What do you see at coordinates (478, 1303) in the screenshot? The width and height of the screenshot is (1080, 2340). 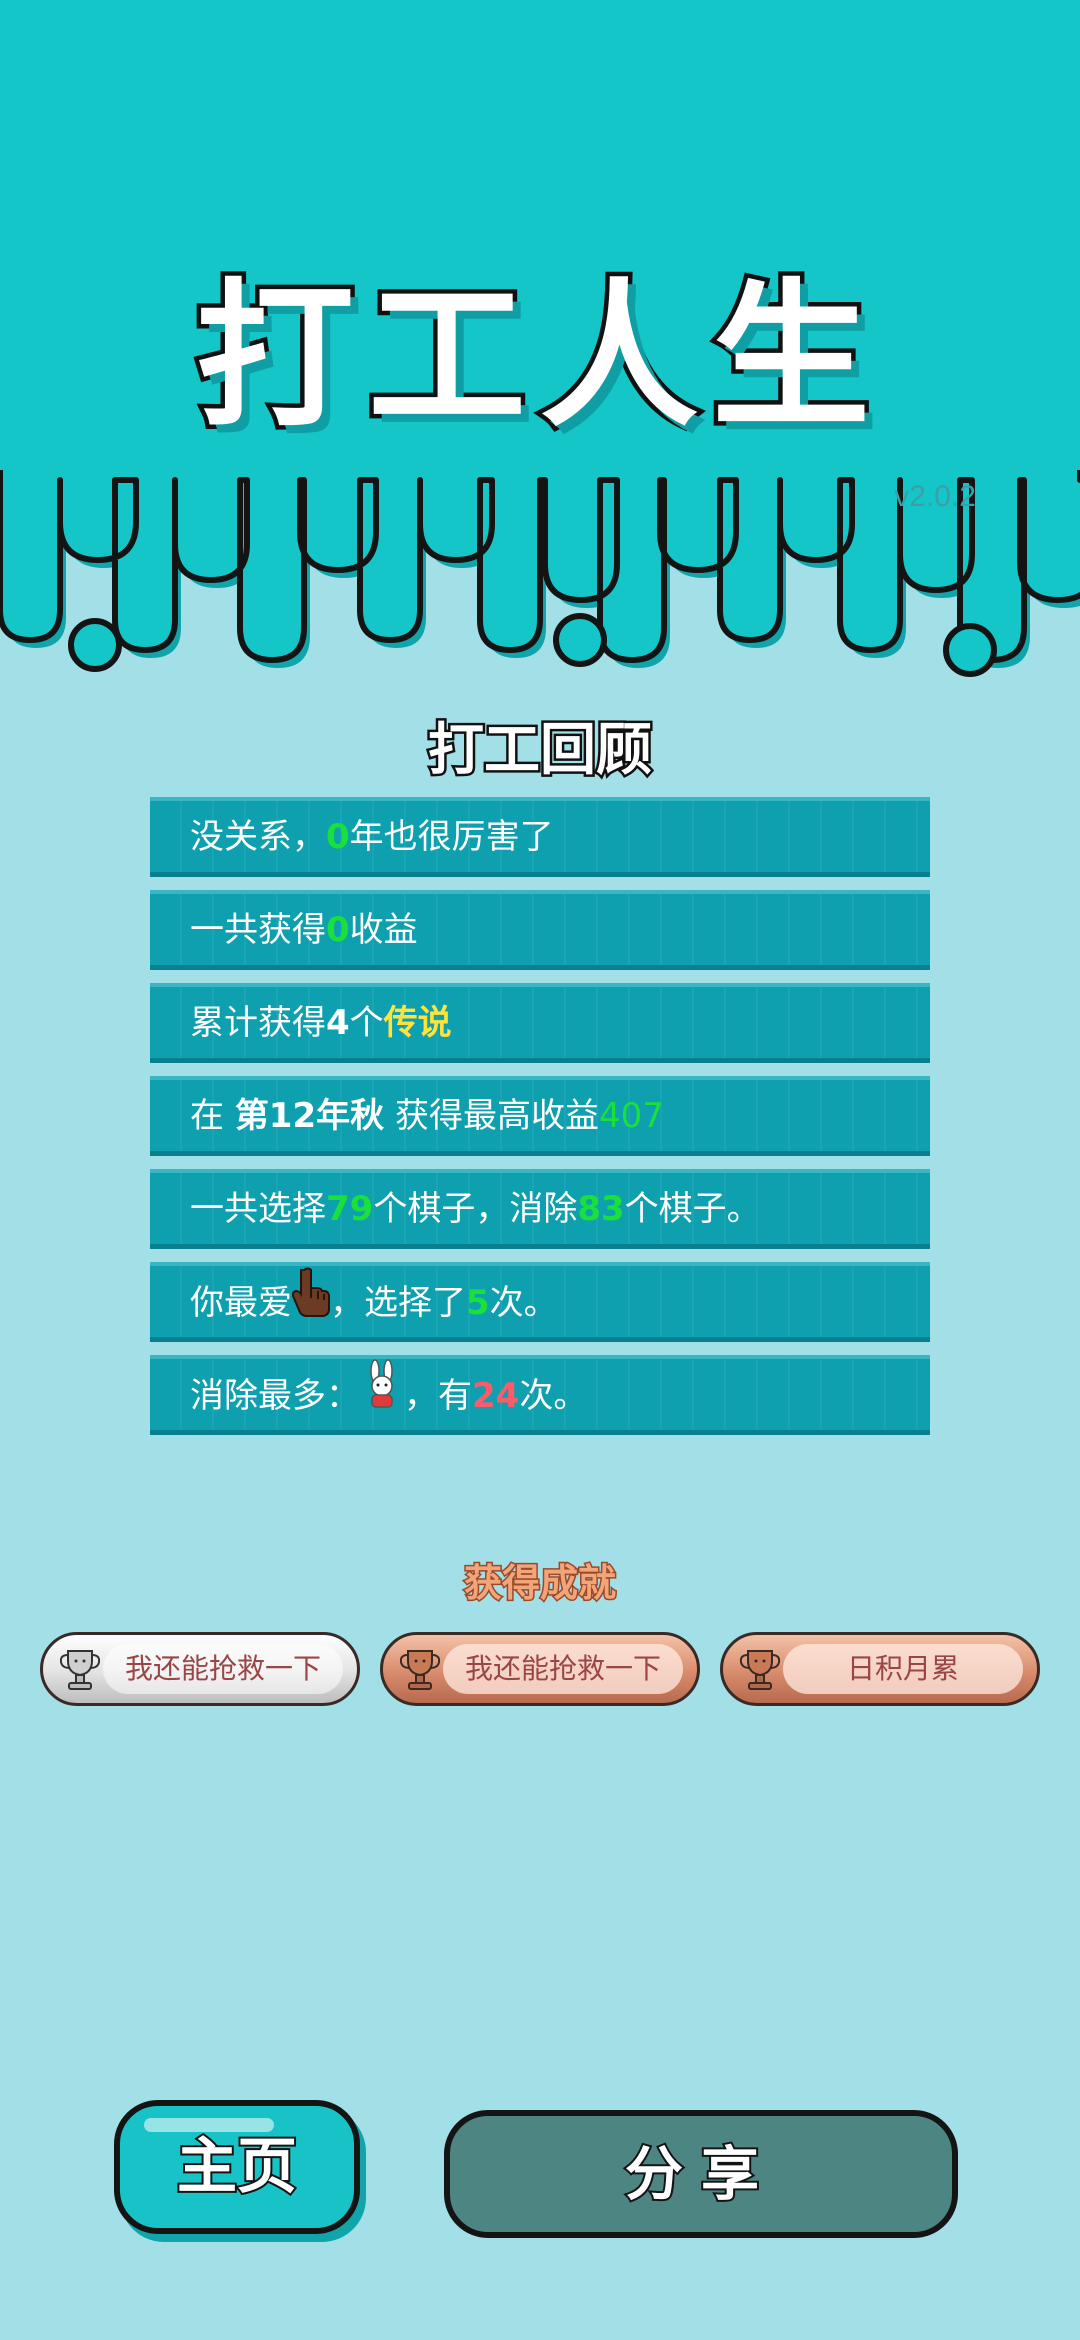 I see `favorite-count: 5` at bounding box center [478, 1303].